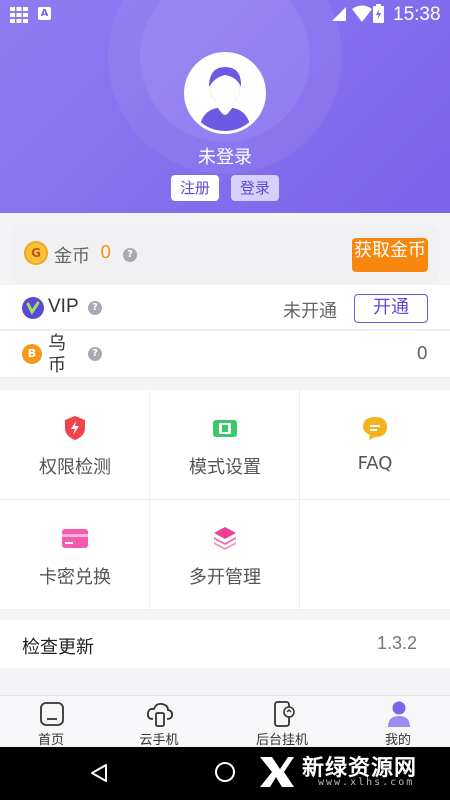 This screenshot has height=800, width=450. What do you see at coordinates (72, 256) in the screenshot?
I see `coin-label: 金币` at bounding box center [72, 256].